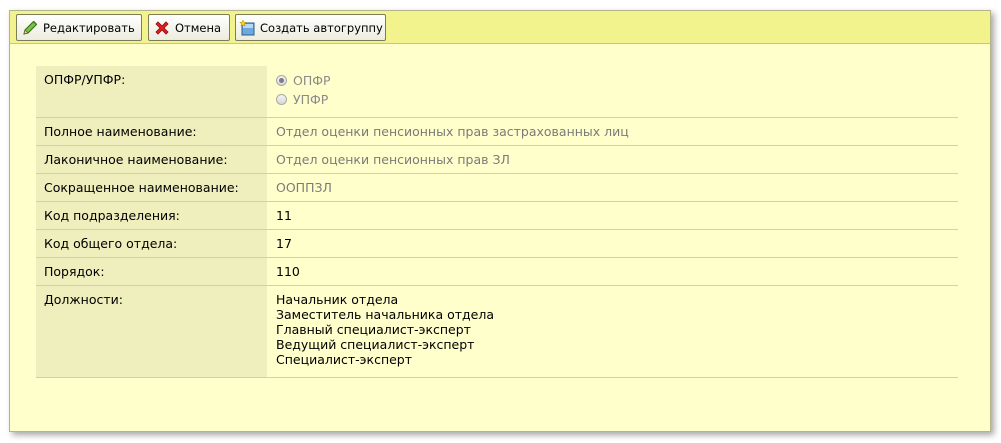 This screenshot has width=1001, height=443. I want to click on radio-button-upfr, so click(281, 99).